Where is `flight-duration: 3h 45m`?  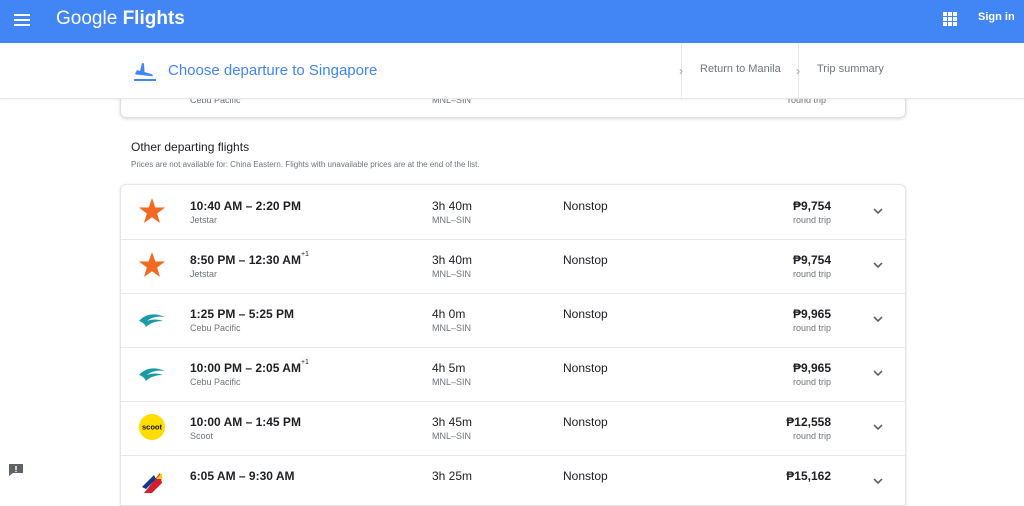
flight-duration: 3h 45m is located at coordinates (452, 422).